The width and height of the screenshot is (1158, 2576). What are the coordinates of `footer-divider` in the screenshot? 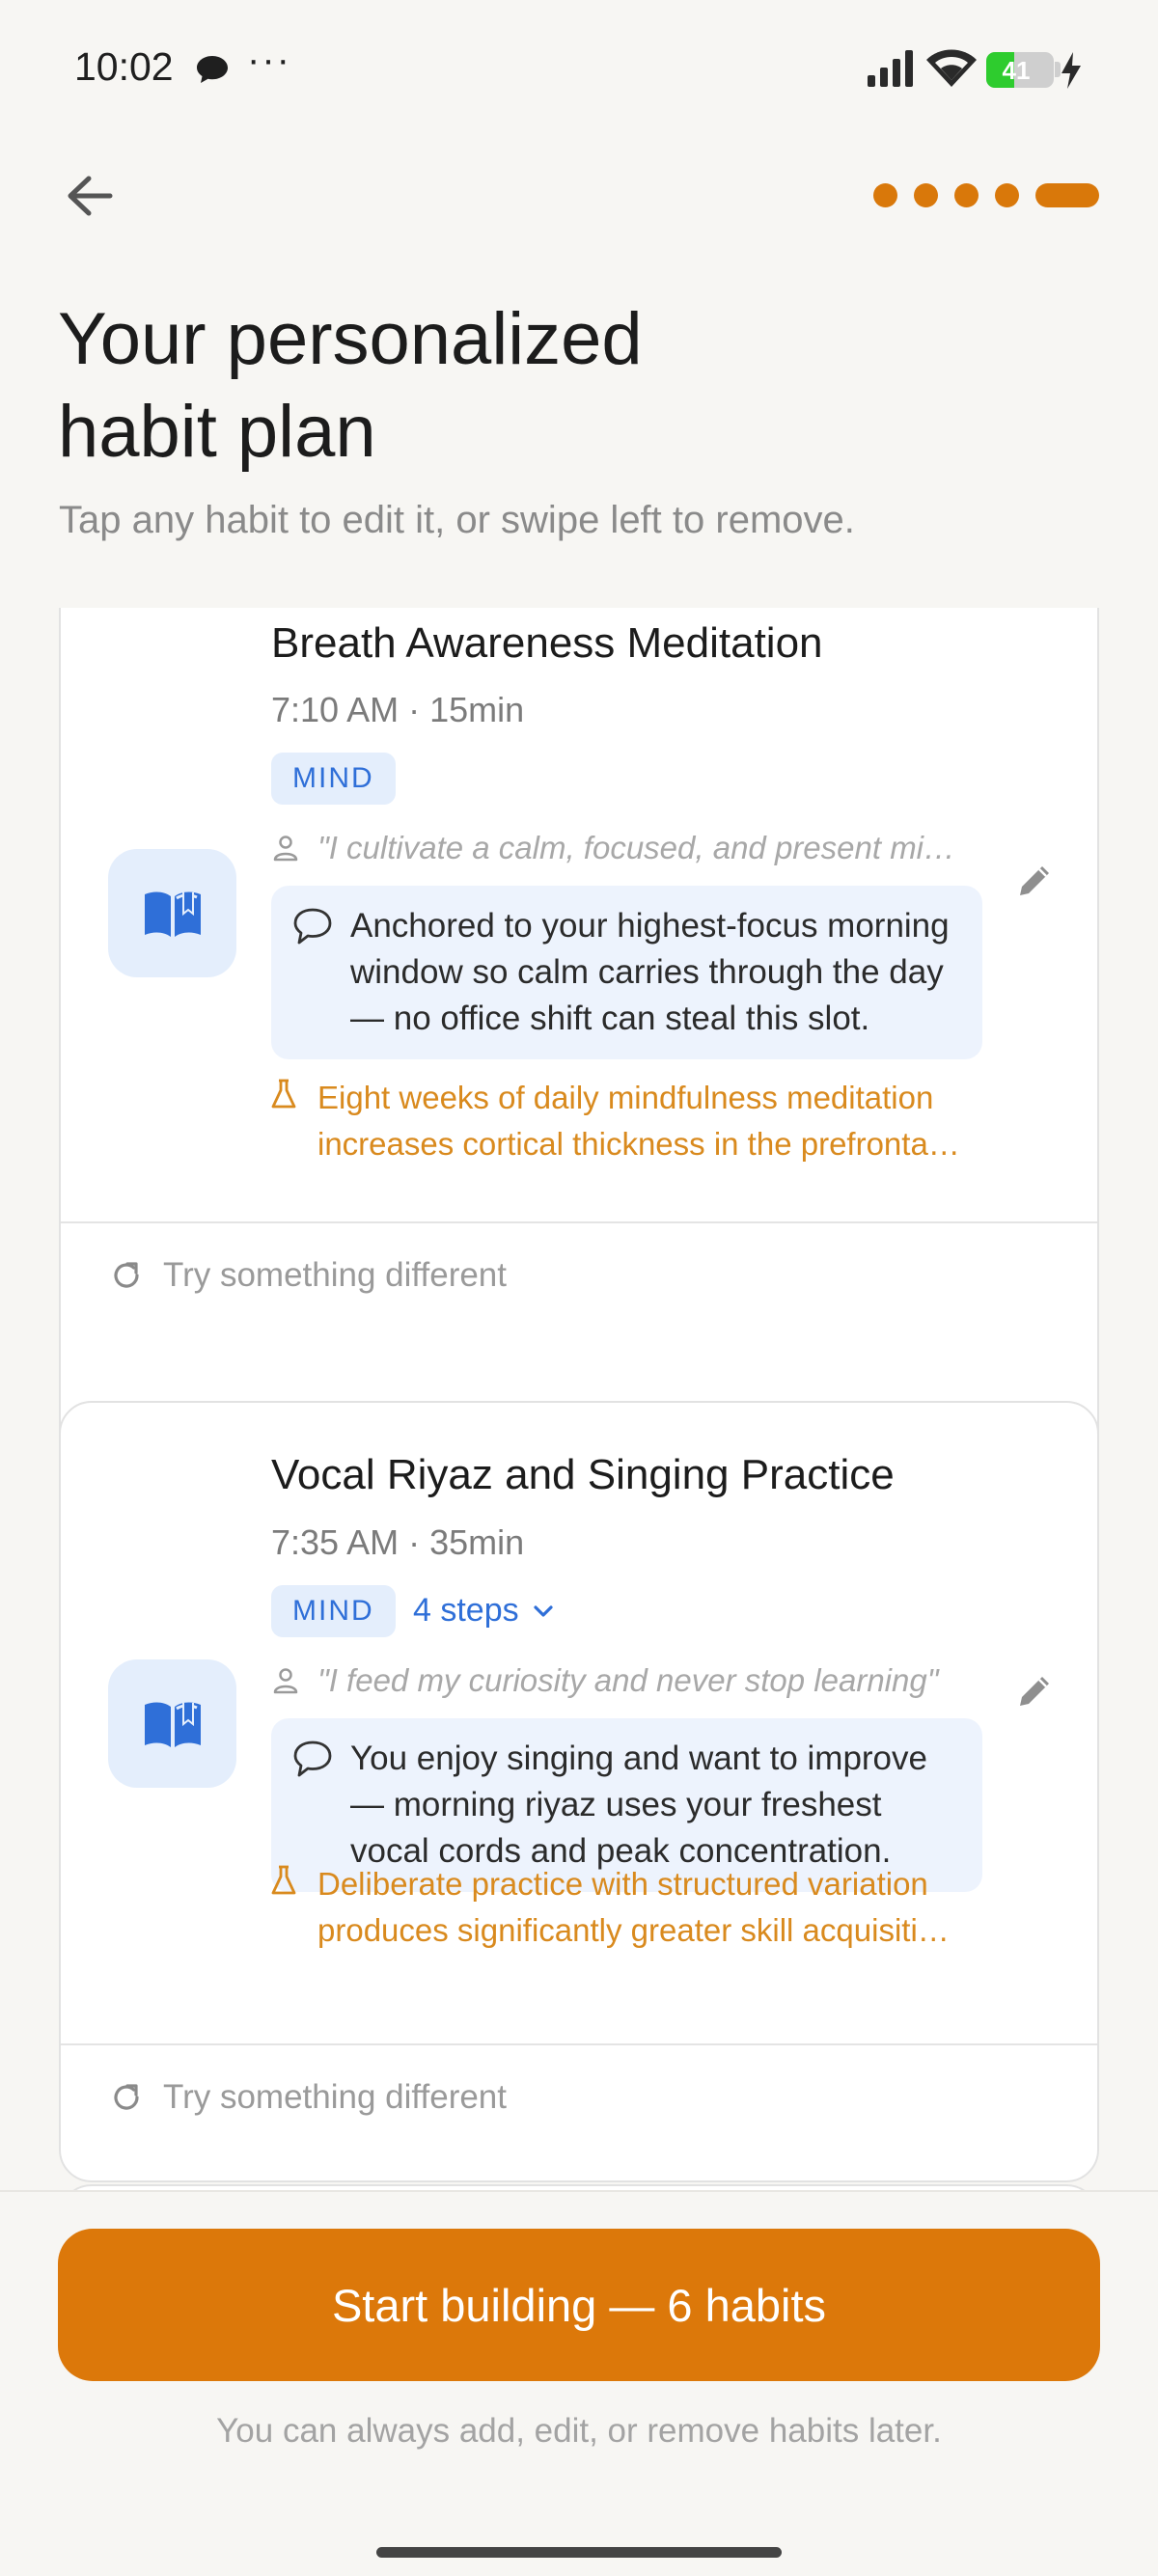 It's located at (579, 2191).